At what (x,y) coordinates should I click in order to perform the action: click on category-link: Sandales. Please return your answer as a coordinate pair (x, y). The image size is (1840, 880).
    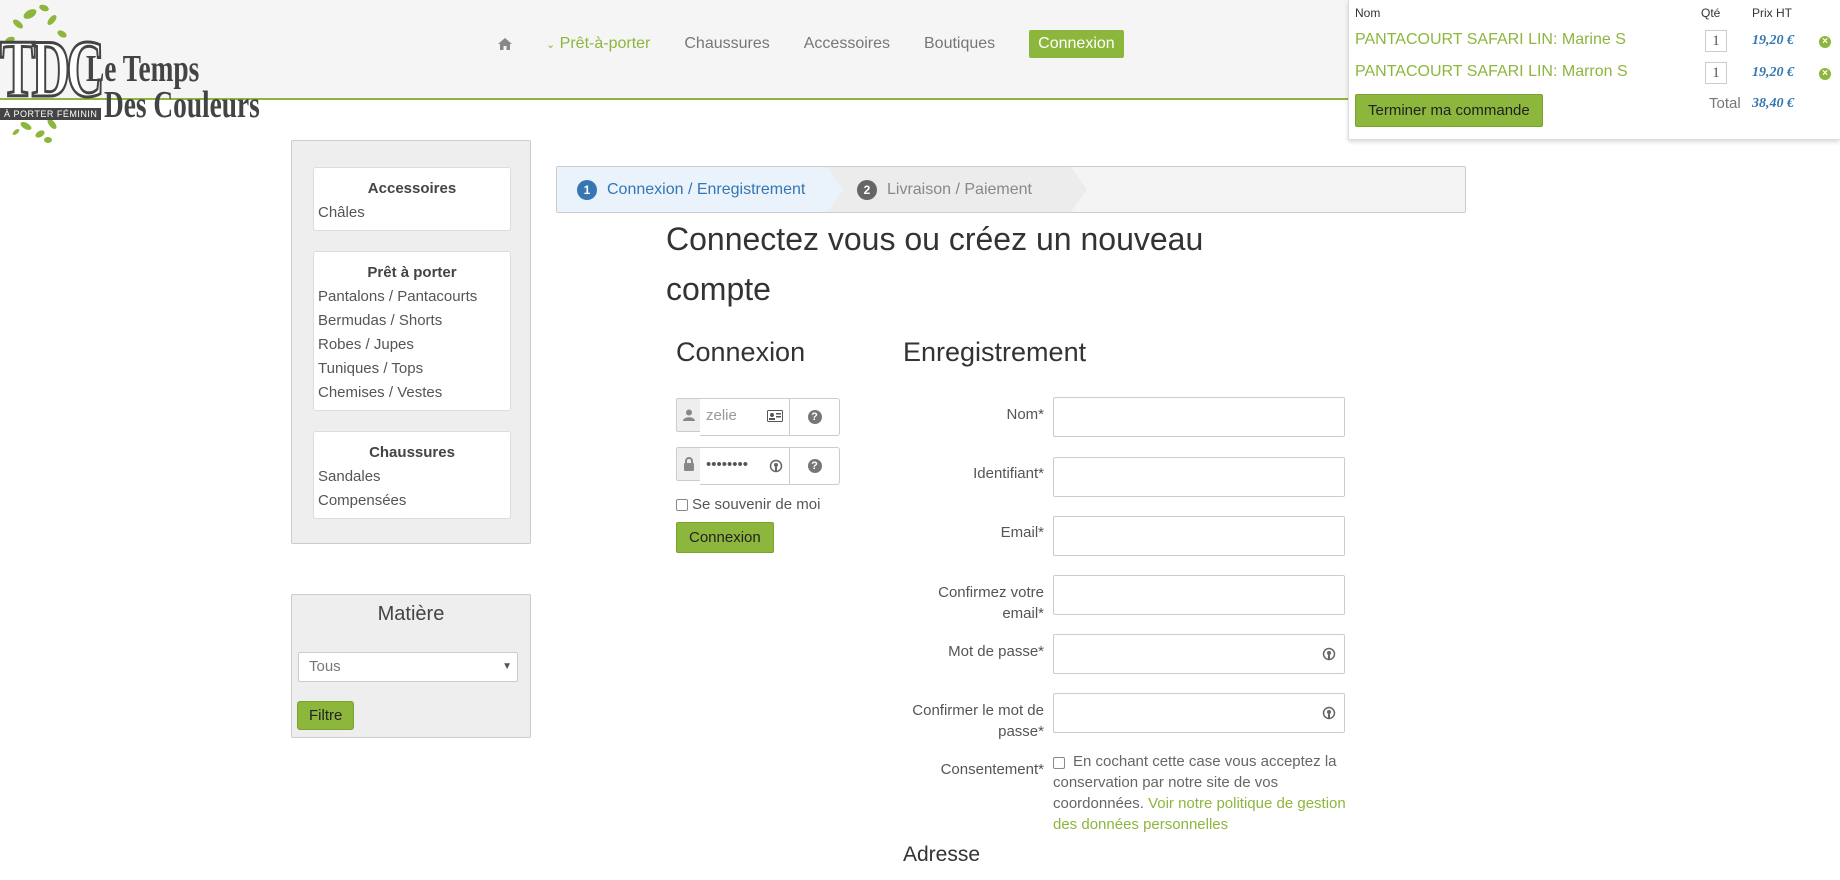
    Looking at the image, I should click on (412, 477).